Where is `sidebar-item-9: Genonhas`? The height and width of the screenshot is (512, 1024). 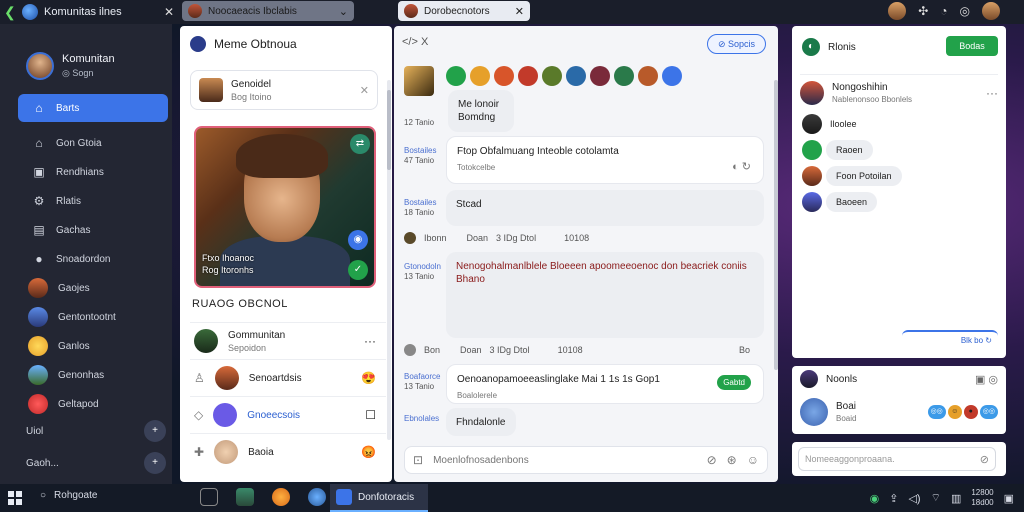
sidebar-item-9: Genonhas is located at coordinates (93, 375).